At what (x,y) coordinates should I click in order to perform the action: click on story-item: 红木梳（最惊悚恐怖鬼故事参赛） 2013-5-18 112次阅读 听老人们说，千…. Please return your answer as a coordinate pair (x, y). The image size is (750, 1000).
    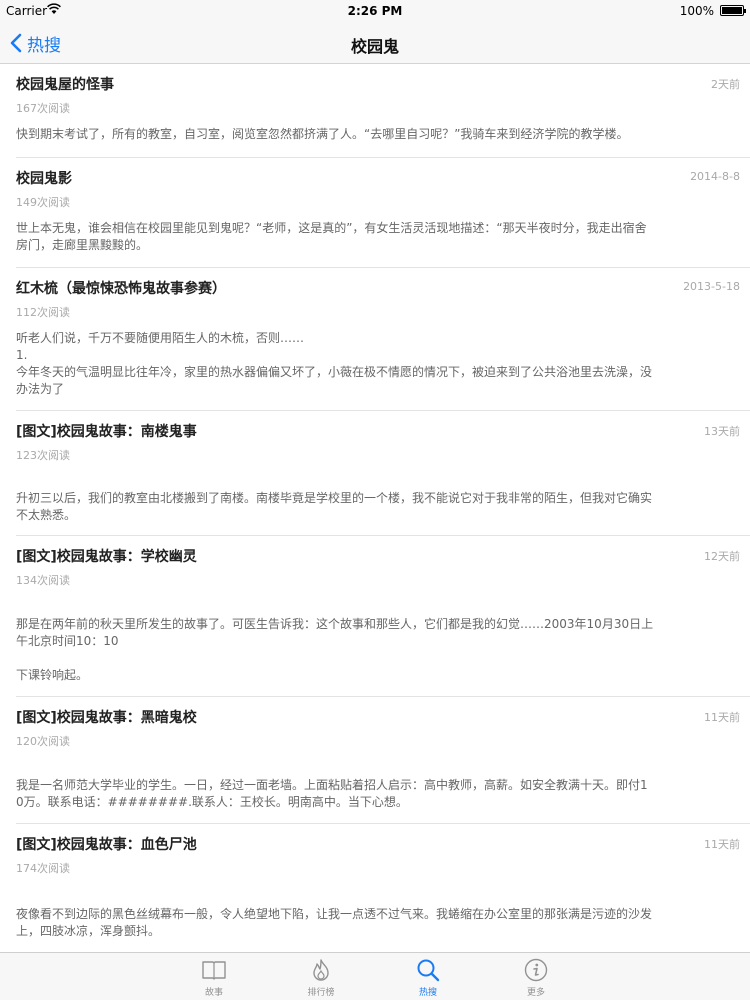
    Looking at the image, I should click on (375, 339).